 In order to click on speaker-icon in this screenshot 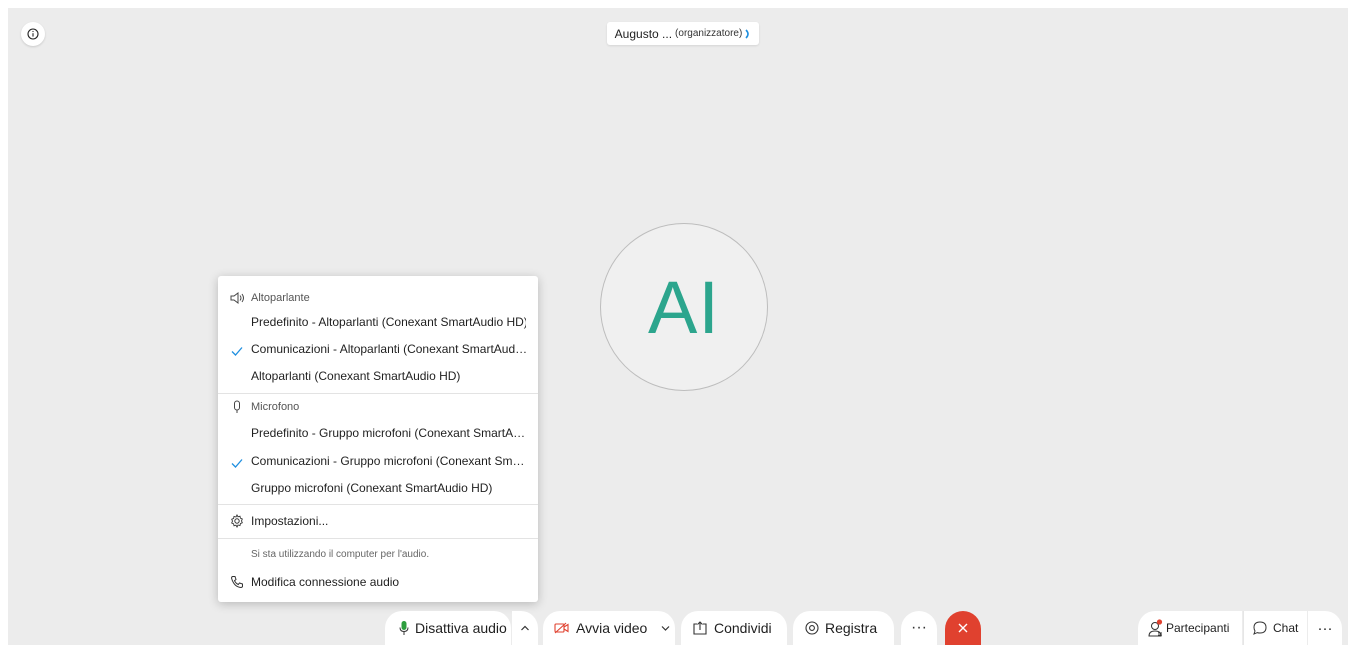, I will do `click(237, 298)`.